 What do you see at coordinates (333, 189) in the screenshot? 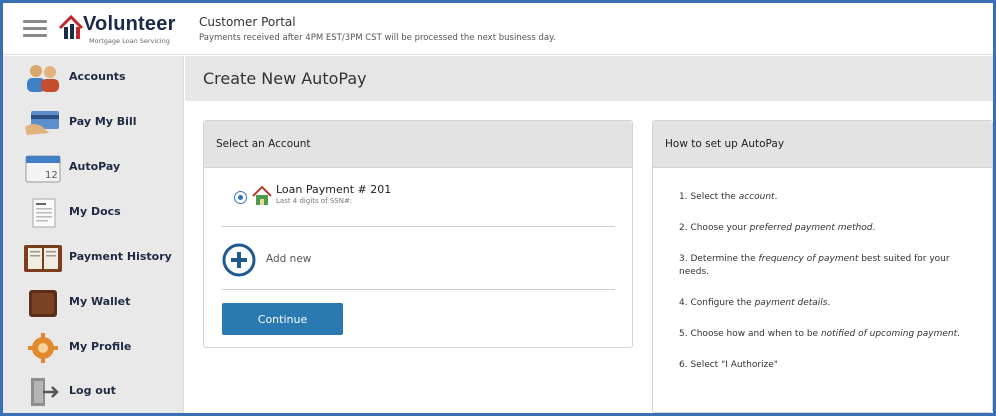
I see `account-label: Loan Payment # 201` at bounding box center [333, 189].